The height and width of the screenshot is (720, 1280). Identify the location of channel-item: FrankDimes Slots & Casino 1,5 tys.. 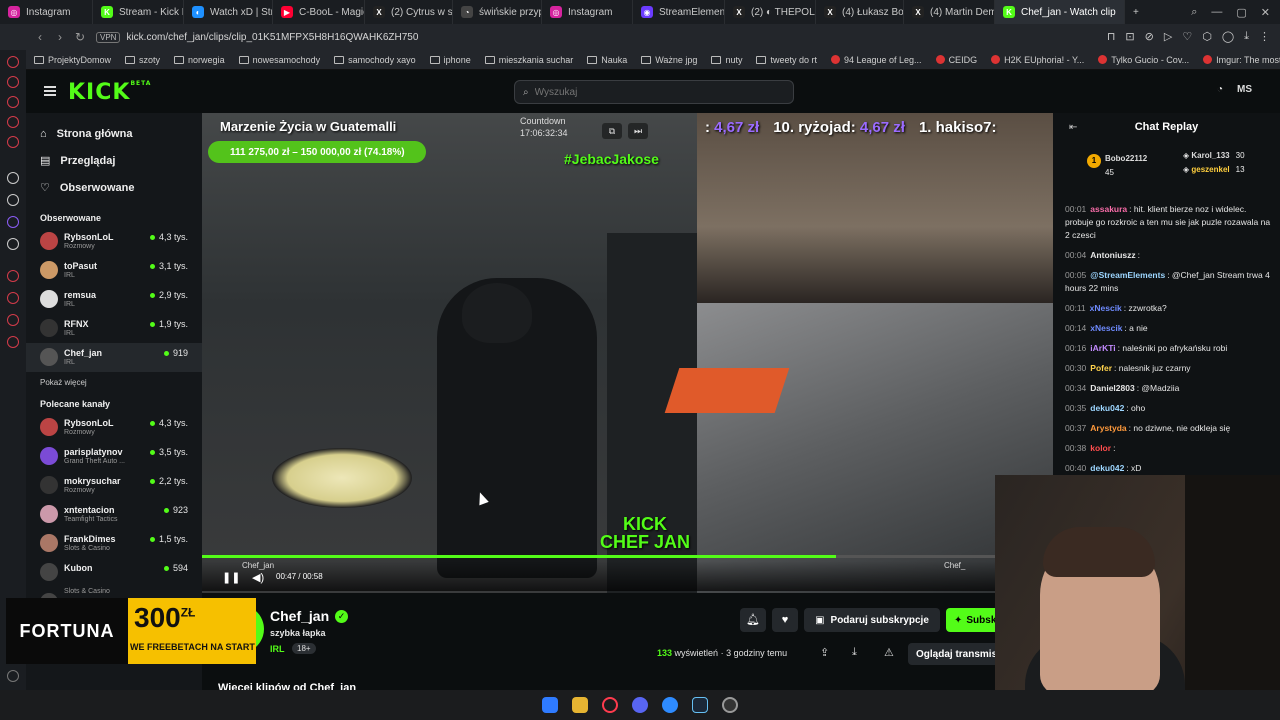
(114, 543).